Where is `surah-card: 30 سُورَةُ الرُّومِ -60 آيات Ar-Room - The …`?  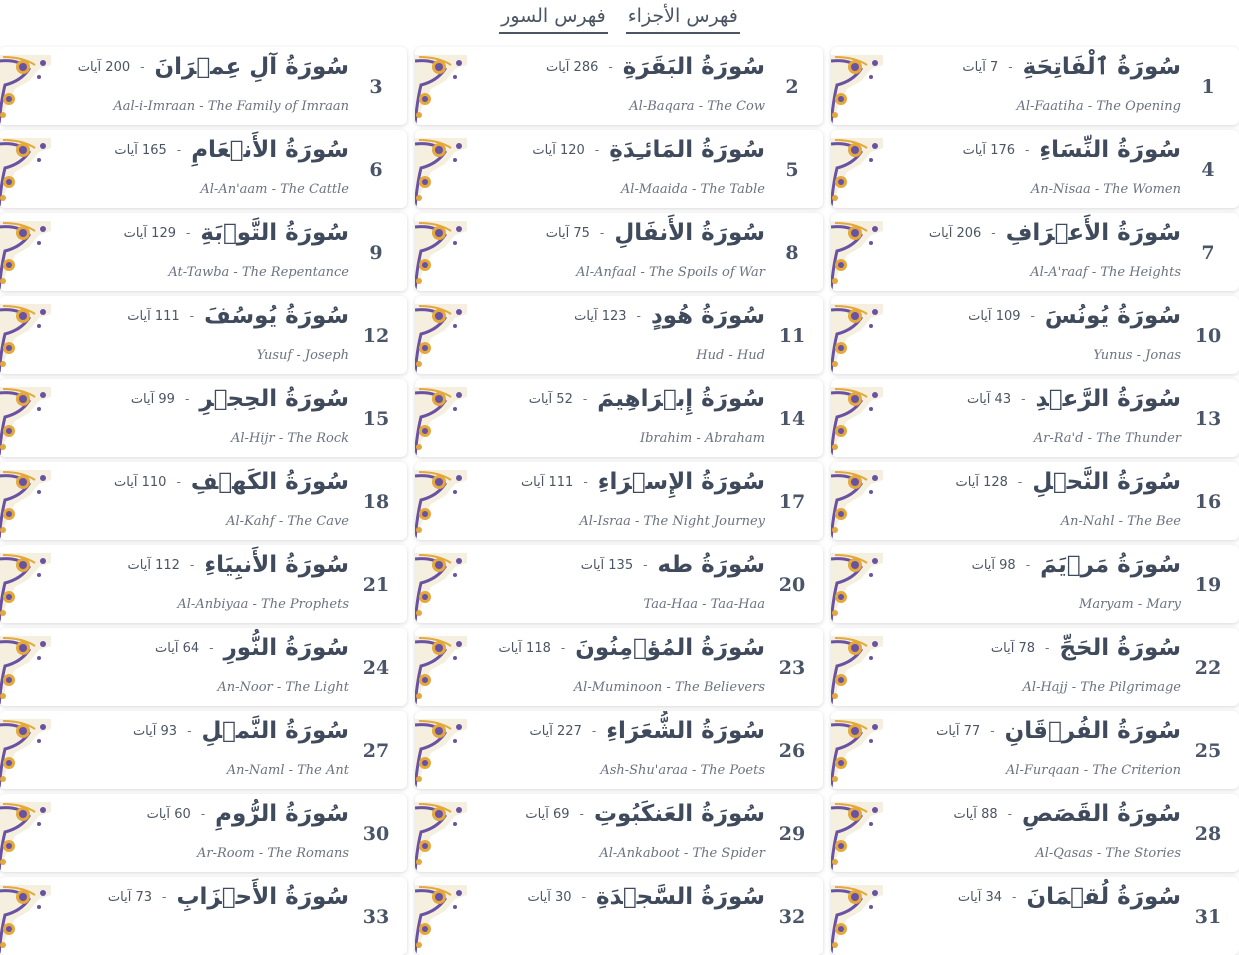
surah-card: 30 سُورَةُ الرُّومِ -60 آيات Ar-Room - The … is located at coordinates (203, 833).